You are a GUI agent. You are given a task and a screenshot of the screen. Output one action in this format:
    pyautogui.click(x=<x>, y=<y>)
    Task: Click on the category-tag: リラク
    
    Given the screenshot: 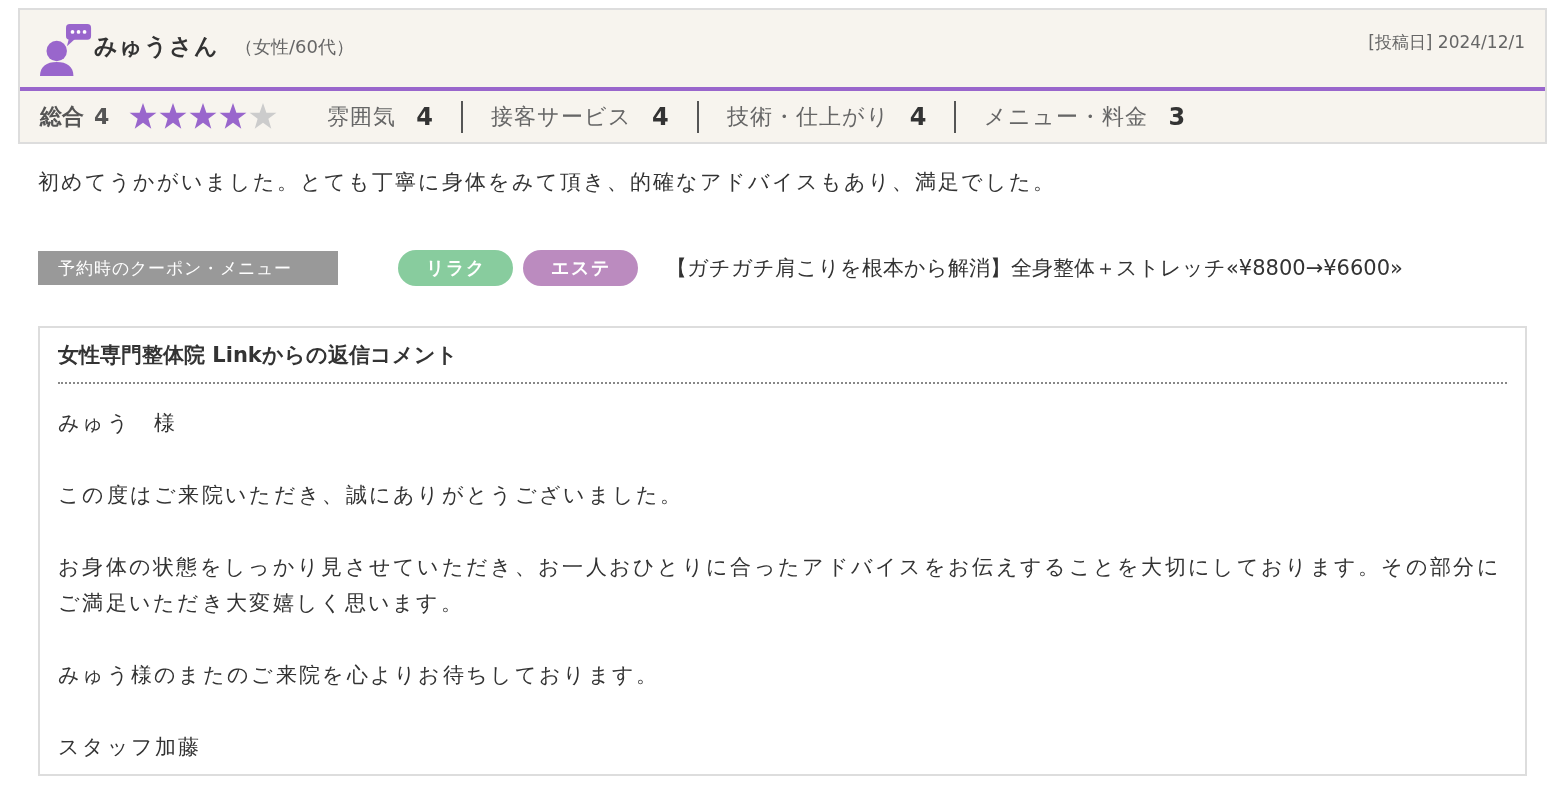 What is the action you would take?
    pyautogui.click(x=455, y=268)
    